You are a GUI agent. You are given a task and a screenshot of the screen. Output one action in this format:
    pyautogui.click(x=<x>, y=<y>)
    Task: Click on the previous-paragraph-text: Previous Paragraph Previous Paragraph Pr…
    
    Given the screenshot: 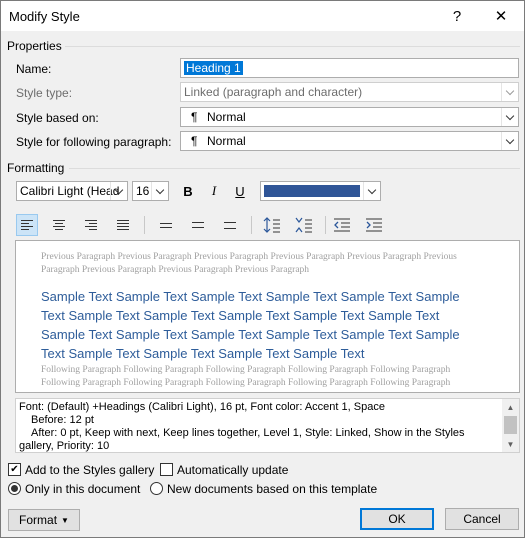 What is the action you would take?
    pyautogui.click(x=249, y=263)
    